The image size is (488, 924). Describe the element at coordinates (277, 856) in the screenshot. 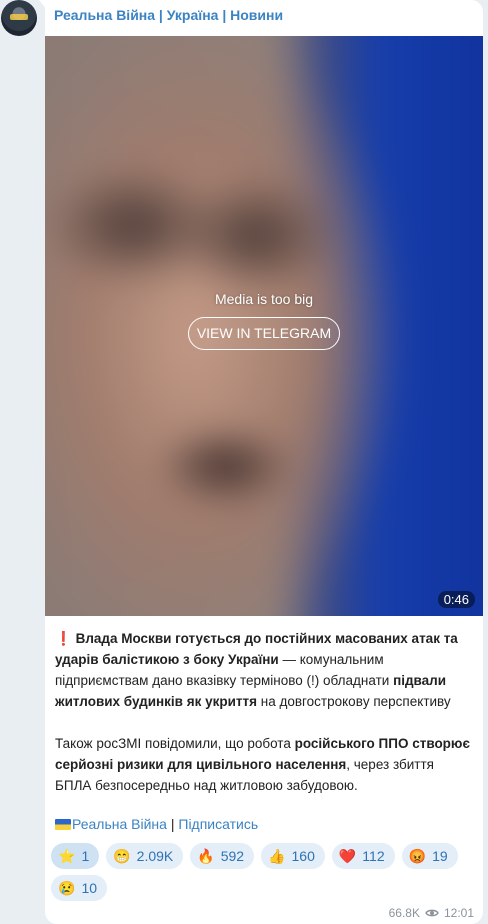

I see `thumbs-up-icon: 👍` at that location.